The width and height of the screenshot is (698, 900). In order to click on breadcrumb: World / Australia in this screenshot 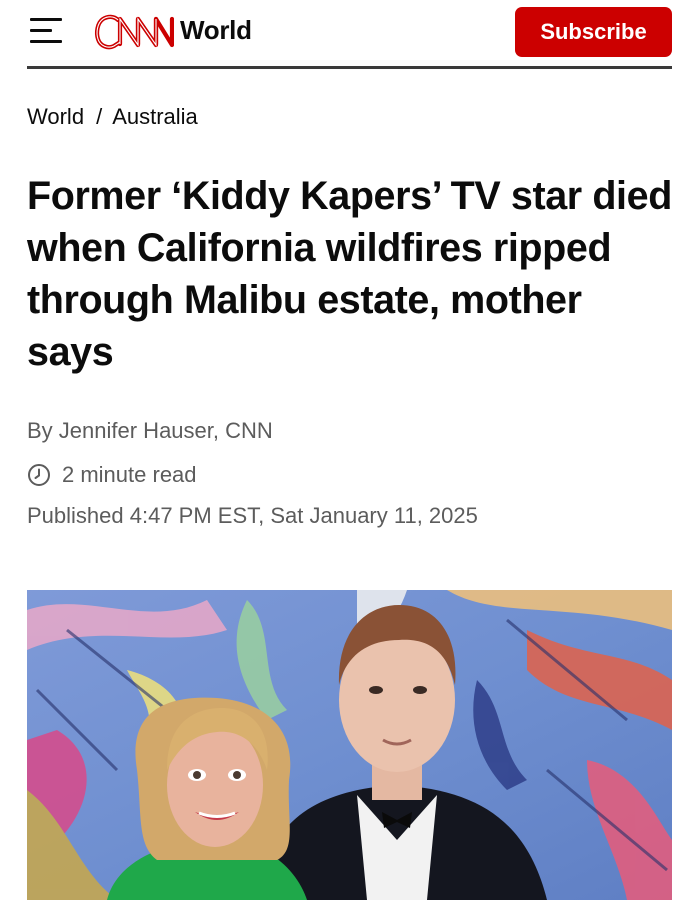, I will do `click(112, 117)`.